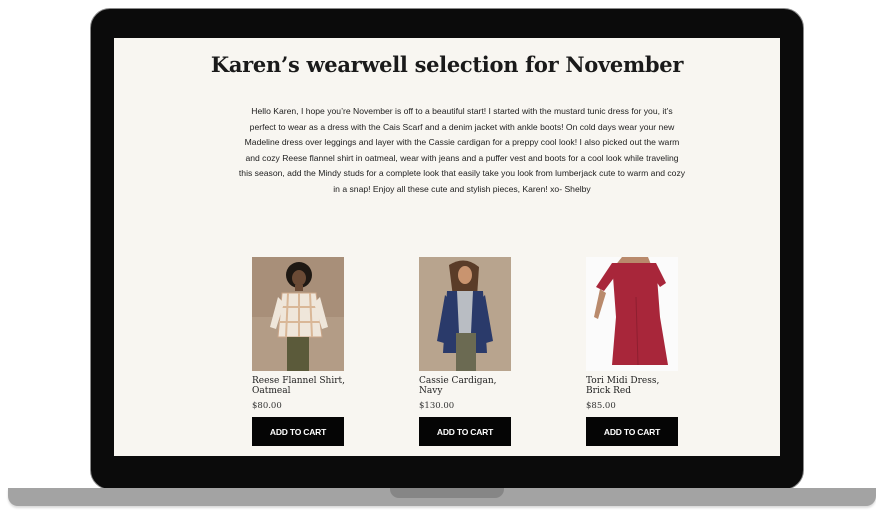 The width and height of the screenshot is (876, 510). Describe the element at coordinates (299, 386) in the screenshot. I see `product-name: Reese Flannel Shirt, Oatmeal` at that location.